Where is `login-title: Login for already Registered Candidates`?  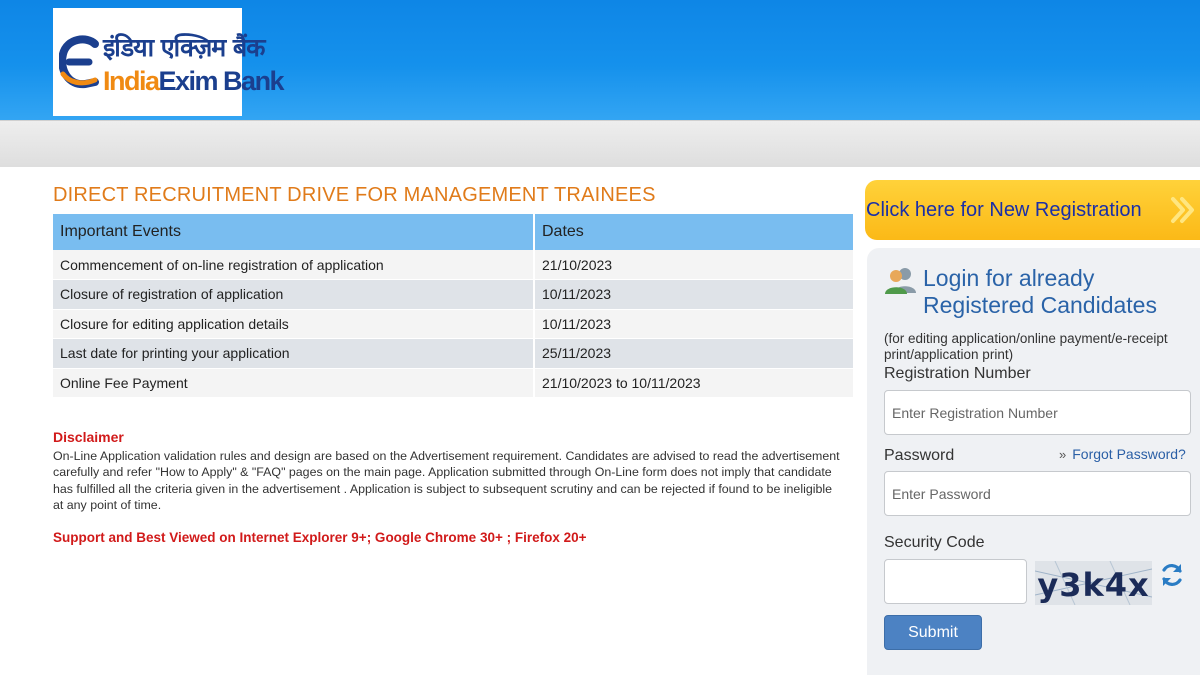
login-title: Login for already Registered Candidates is located at coordinates (1040, 291).